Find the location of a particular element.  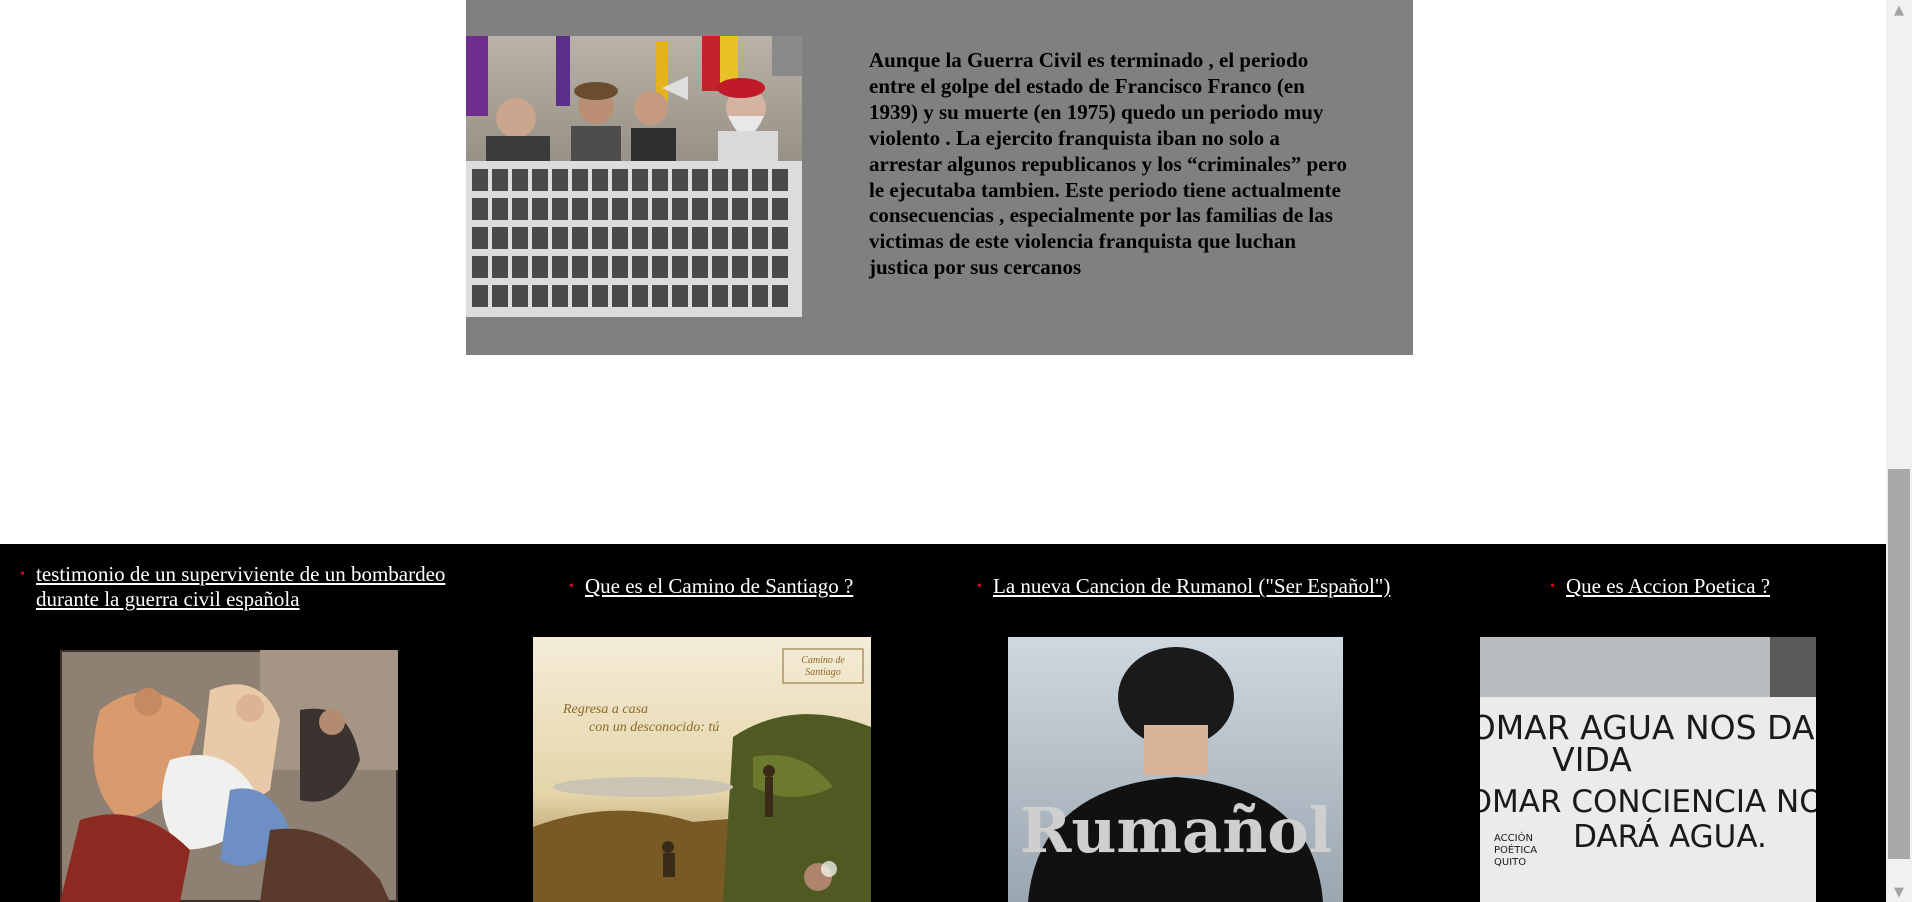

rumanol-shirt-text: Rumañol is located at coordinates (1176, 830).